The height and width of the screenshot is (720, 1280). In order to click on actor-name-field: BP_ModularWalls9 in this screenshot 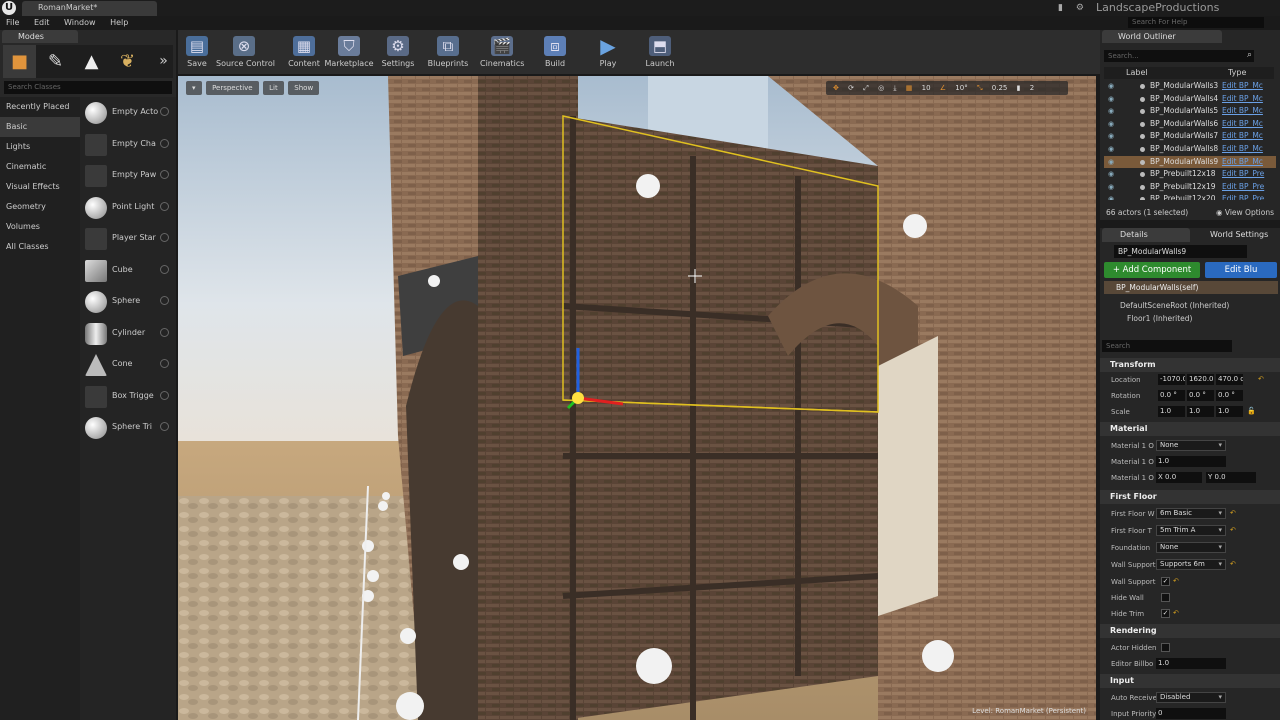, I will do `click(1180, 251)`.